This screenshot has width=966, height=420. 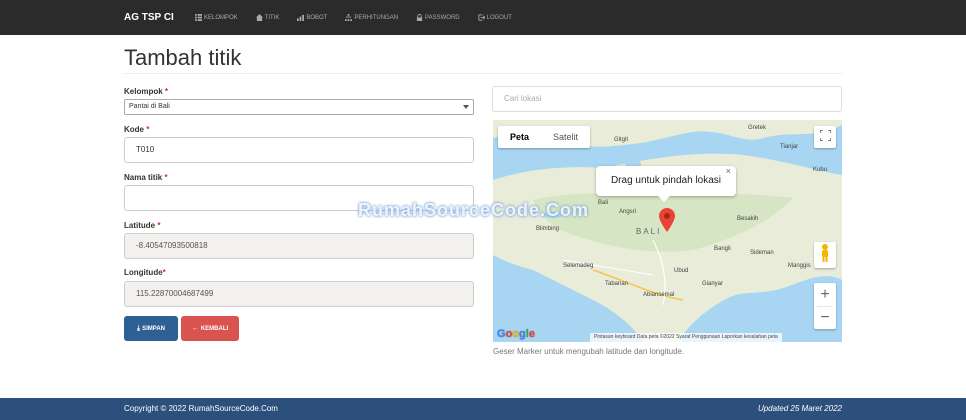 I want to click on map-pin-icon, so click(x=667, y=222).